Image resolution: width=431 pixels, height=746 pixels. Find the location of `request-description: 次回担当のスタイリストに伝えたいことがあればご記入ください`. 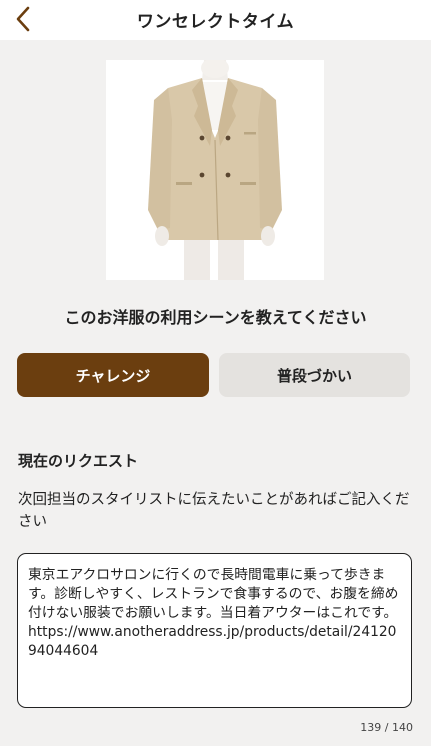

request-description: 次回担当のスタイリストに伝えたいことがあればご記入ください is located at coordinates (214, 511).